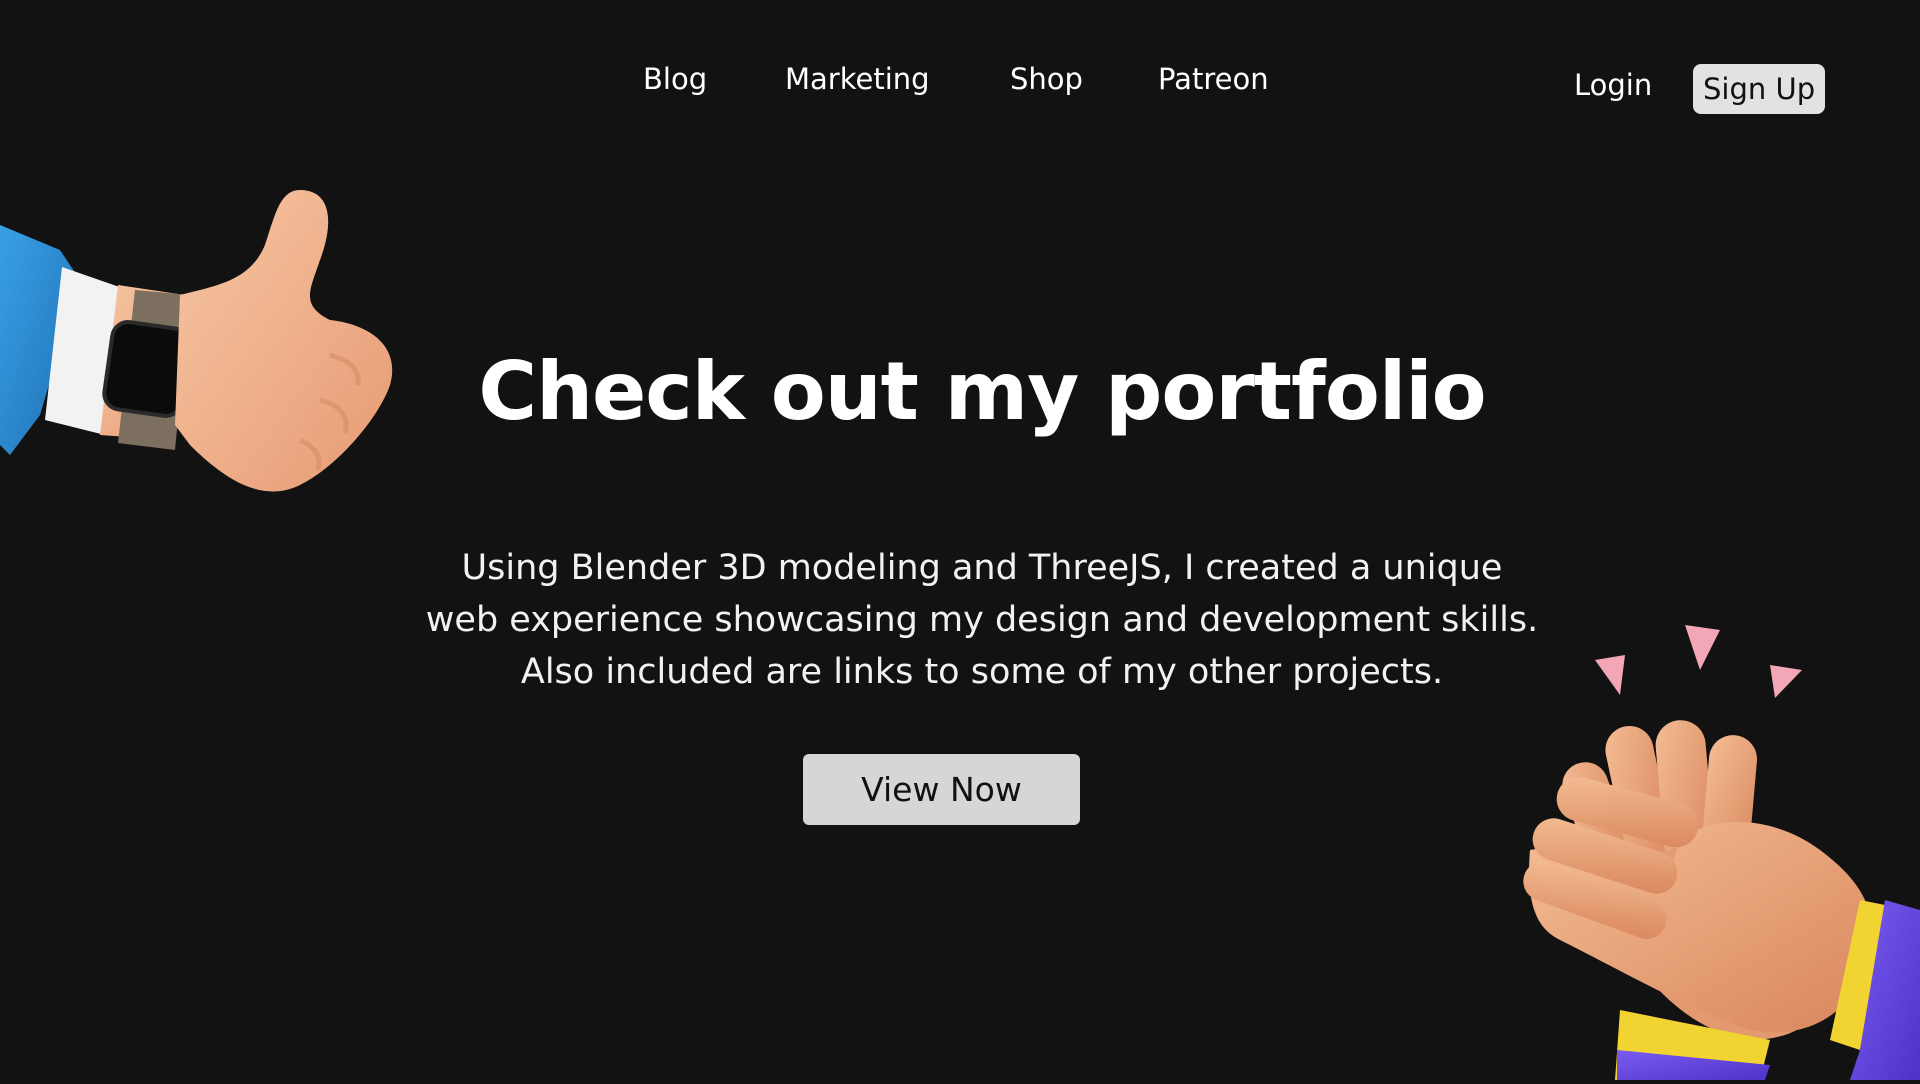 The image size is (1920, 1084). Describe the element at coordinates (1046, 79) in the screenshot. I see `nav-link-shop: Shop` at that location.